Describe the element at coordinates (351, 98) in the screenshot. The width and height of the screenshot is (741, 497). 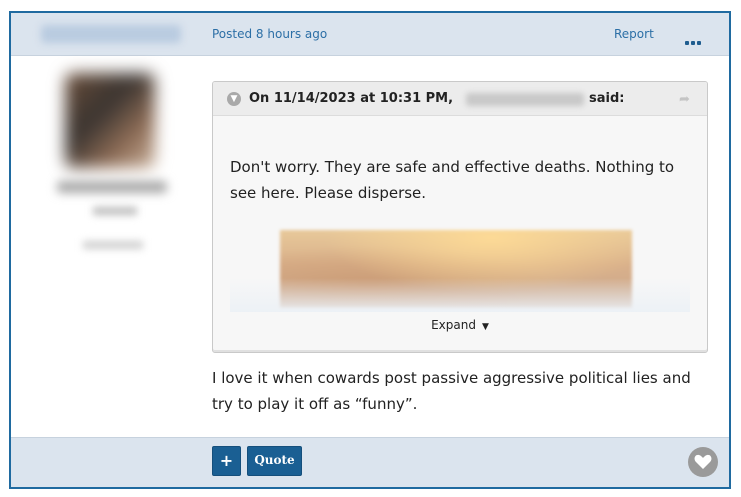
I see `quote-citation-date: On 11/14/2023 at 10:31 PM,` at that location.